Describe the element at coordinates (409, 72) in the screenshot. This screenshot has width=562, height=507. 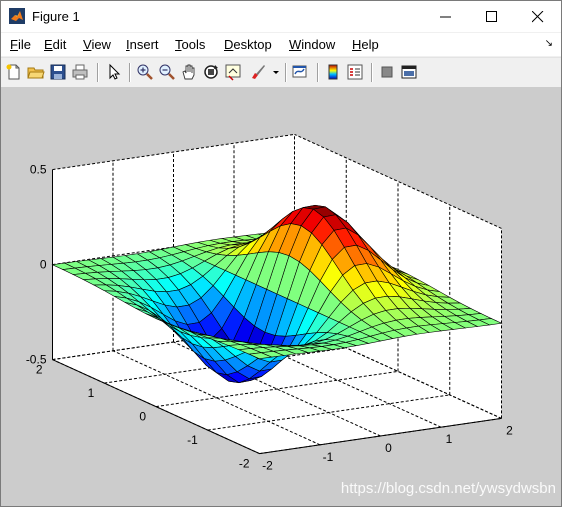
I see `show-plot-tools-icon` at that location.